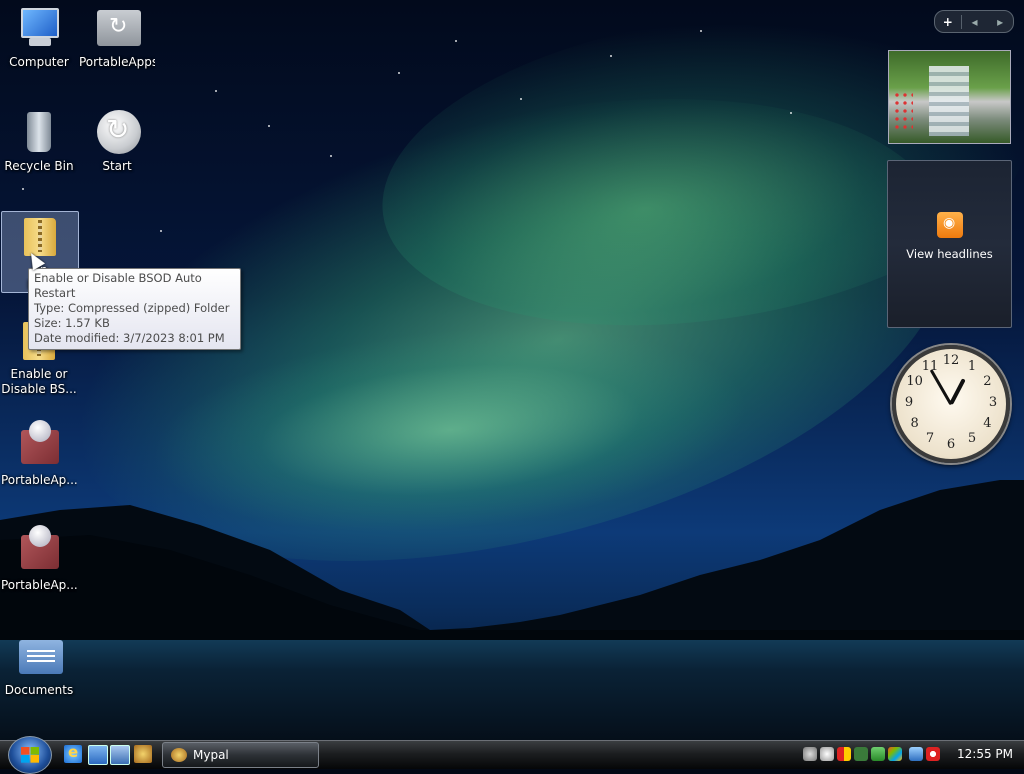  I want to click on tooltip-type: Type: Compressed (zipped) Folder, so click(132, 308).